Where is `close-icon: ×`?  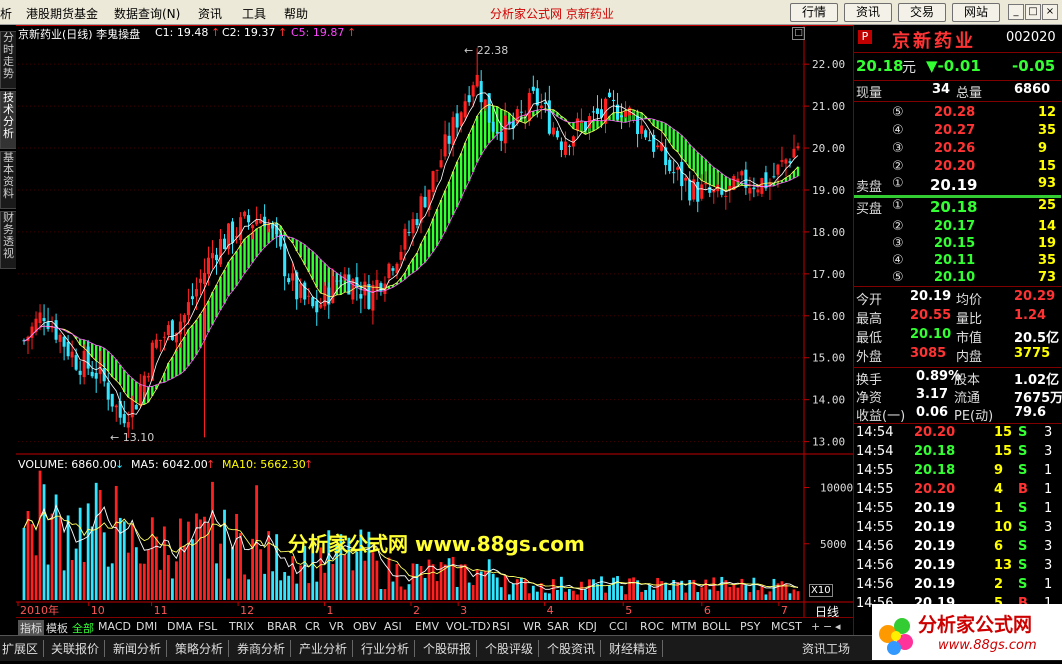 close-icon: × is located at coordinates (1050, 12).